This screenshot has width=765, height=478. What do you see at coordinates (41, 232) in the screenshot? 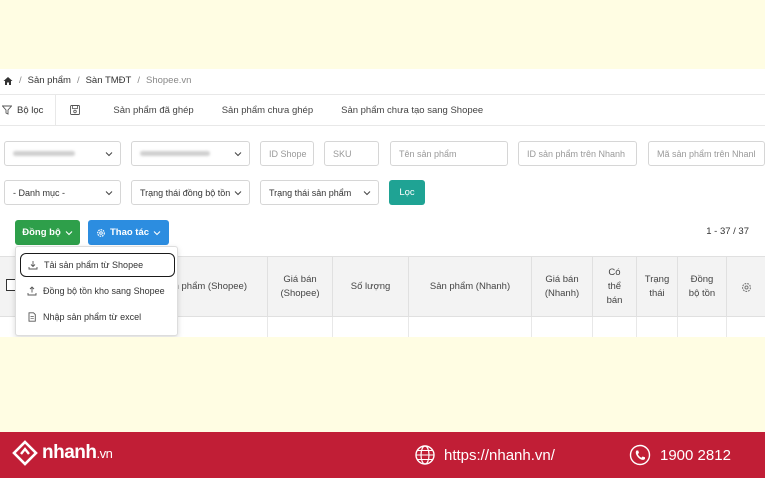
I see `sync-button-label: Đồng bộ` at bounding box center [41, 232].